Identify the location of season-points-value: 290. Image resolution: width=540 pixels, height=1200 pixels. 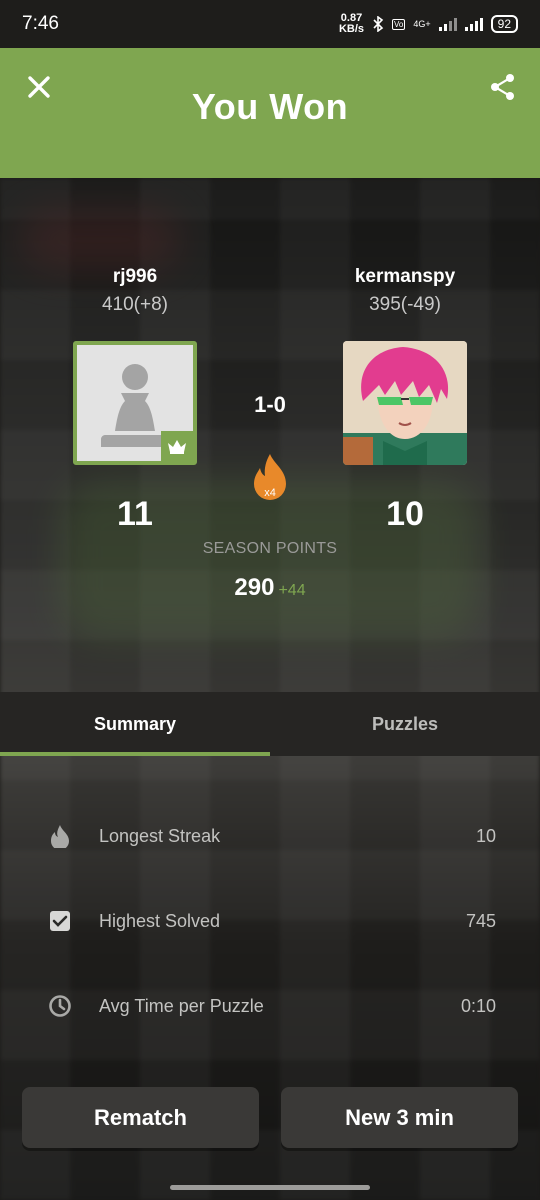
(254, 587).